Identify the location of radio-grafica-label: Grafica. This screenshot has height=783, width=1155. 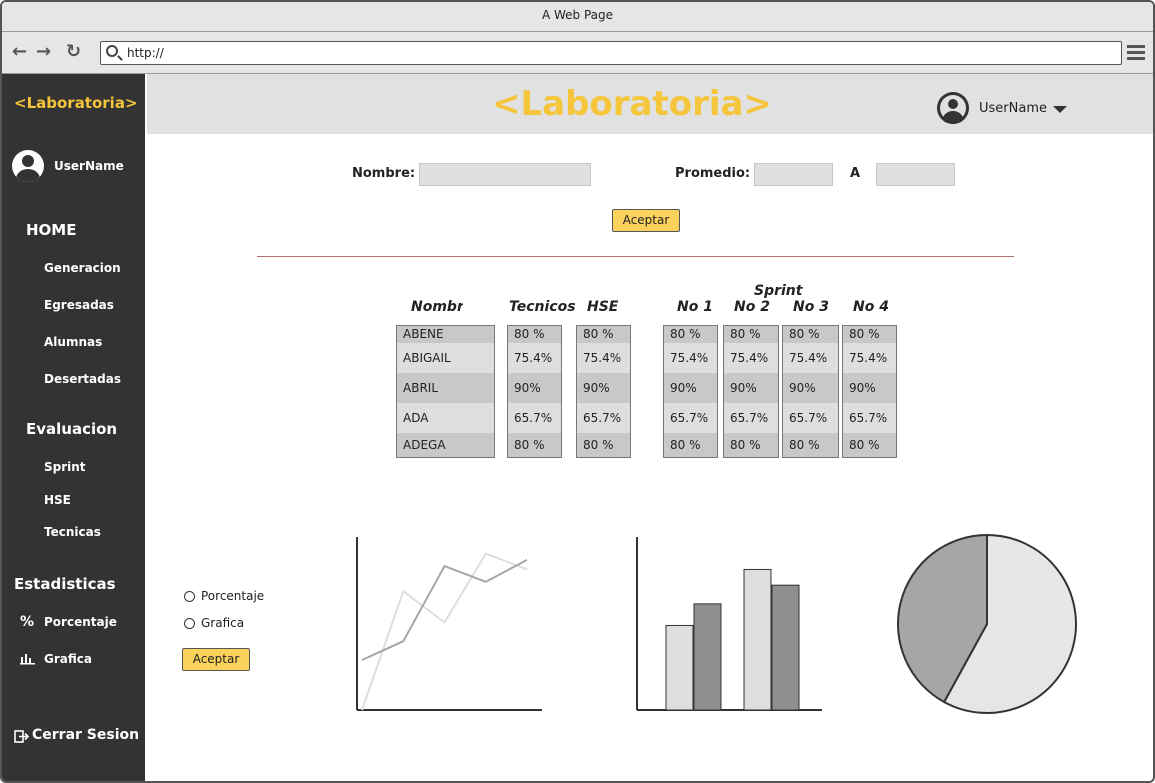
(223, 623).